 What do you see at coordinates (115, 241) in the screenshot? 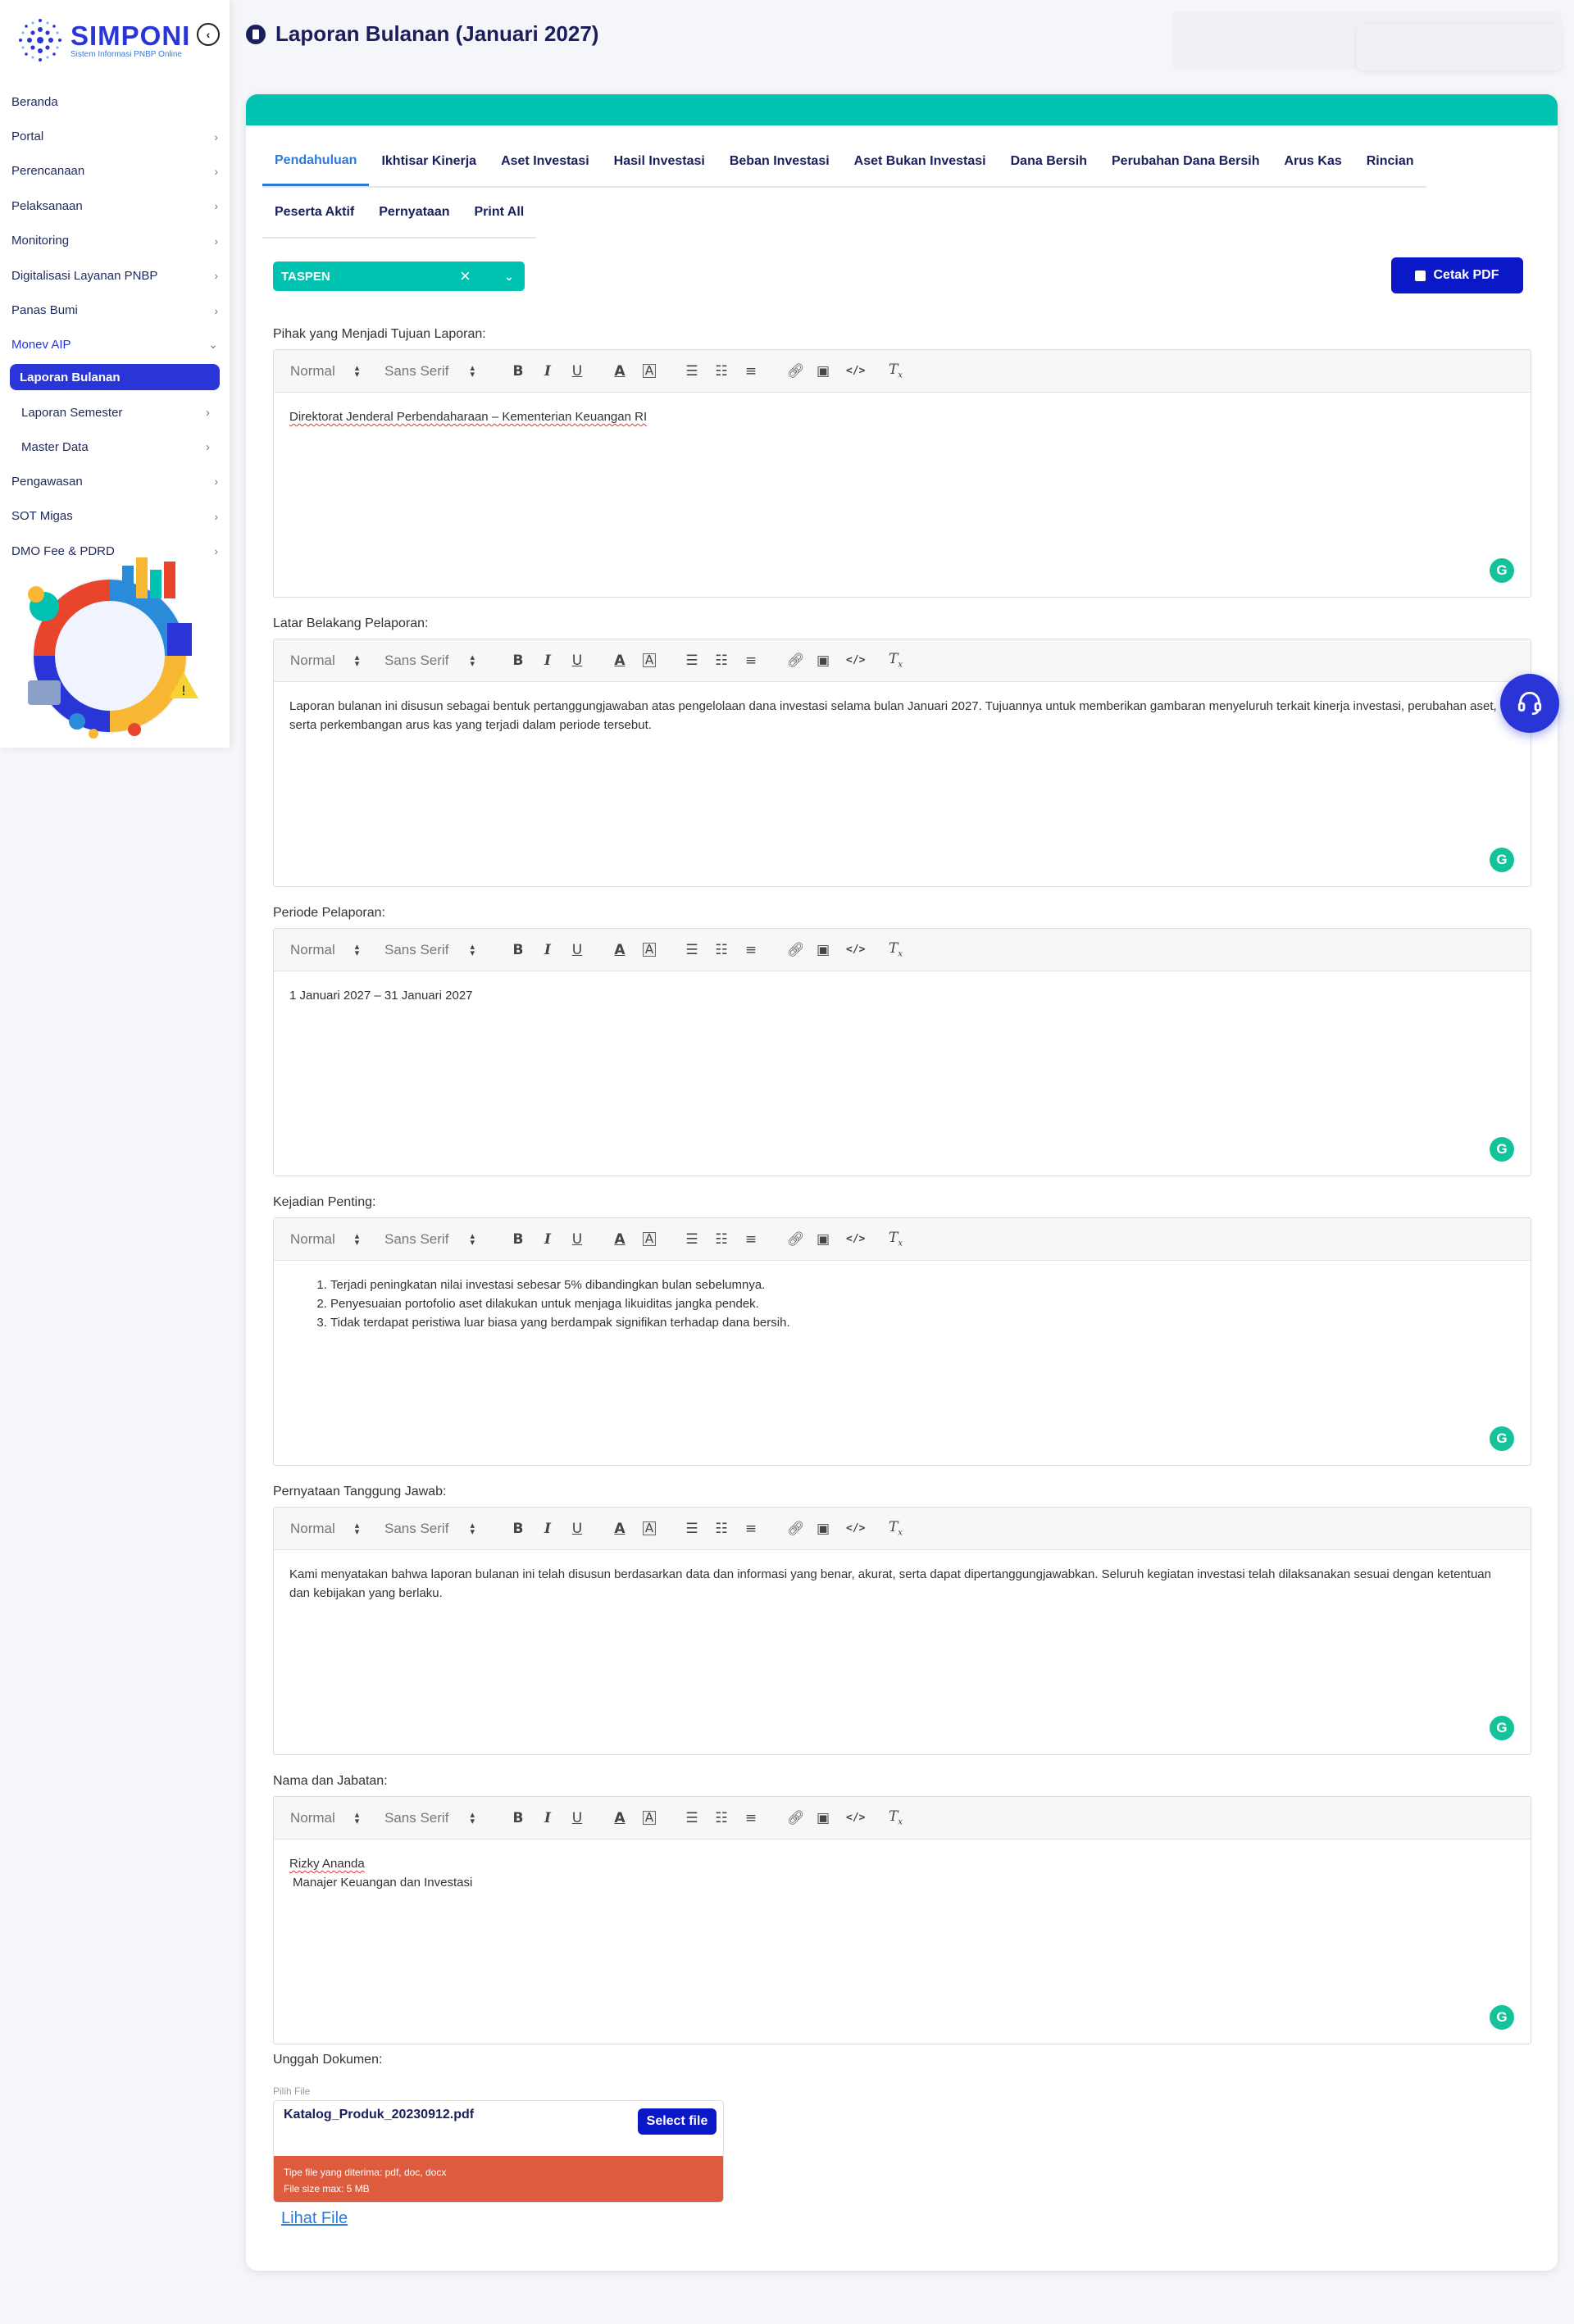
I see `sidebar-item-monitoring: Monitoring ›` at bounding box center [115, 241].